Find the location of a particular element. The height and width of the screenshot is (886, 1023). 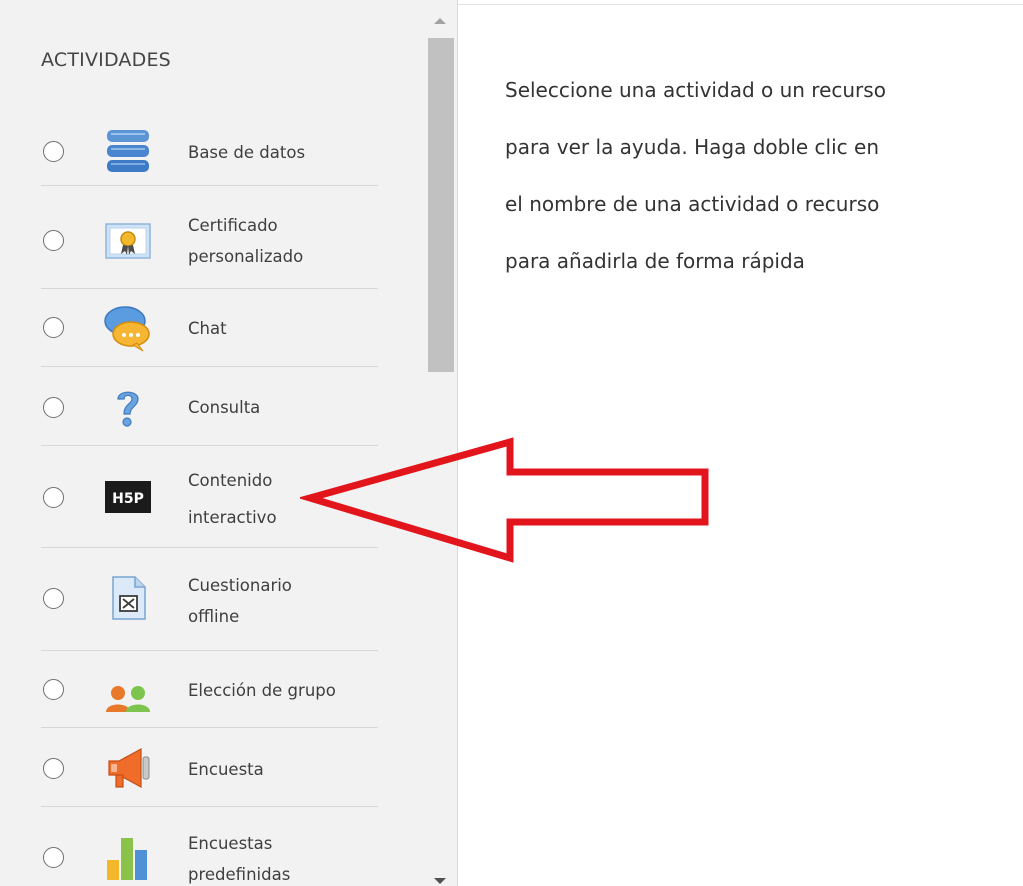

group-choice-icon is located at coordinates (128, 690).